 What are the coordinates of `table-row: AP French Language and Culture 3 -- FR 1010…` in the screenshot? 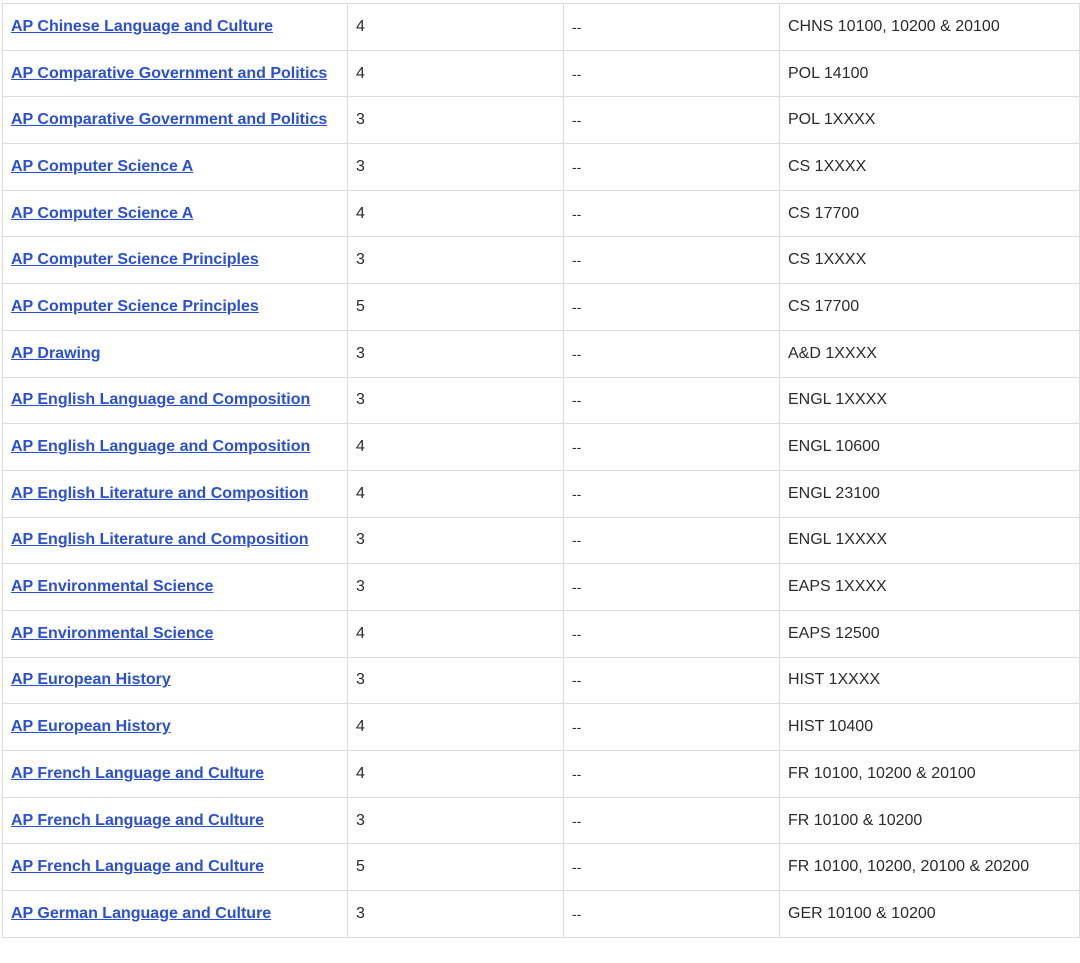 It's located at (541, 820).